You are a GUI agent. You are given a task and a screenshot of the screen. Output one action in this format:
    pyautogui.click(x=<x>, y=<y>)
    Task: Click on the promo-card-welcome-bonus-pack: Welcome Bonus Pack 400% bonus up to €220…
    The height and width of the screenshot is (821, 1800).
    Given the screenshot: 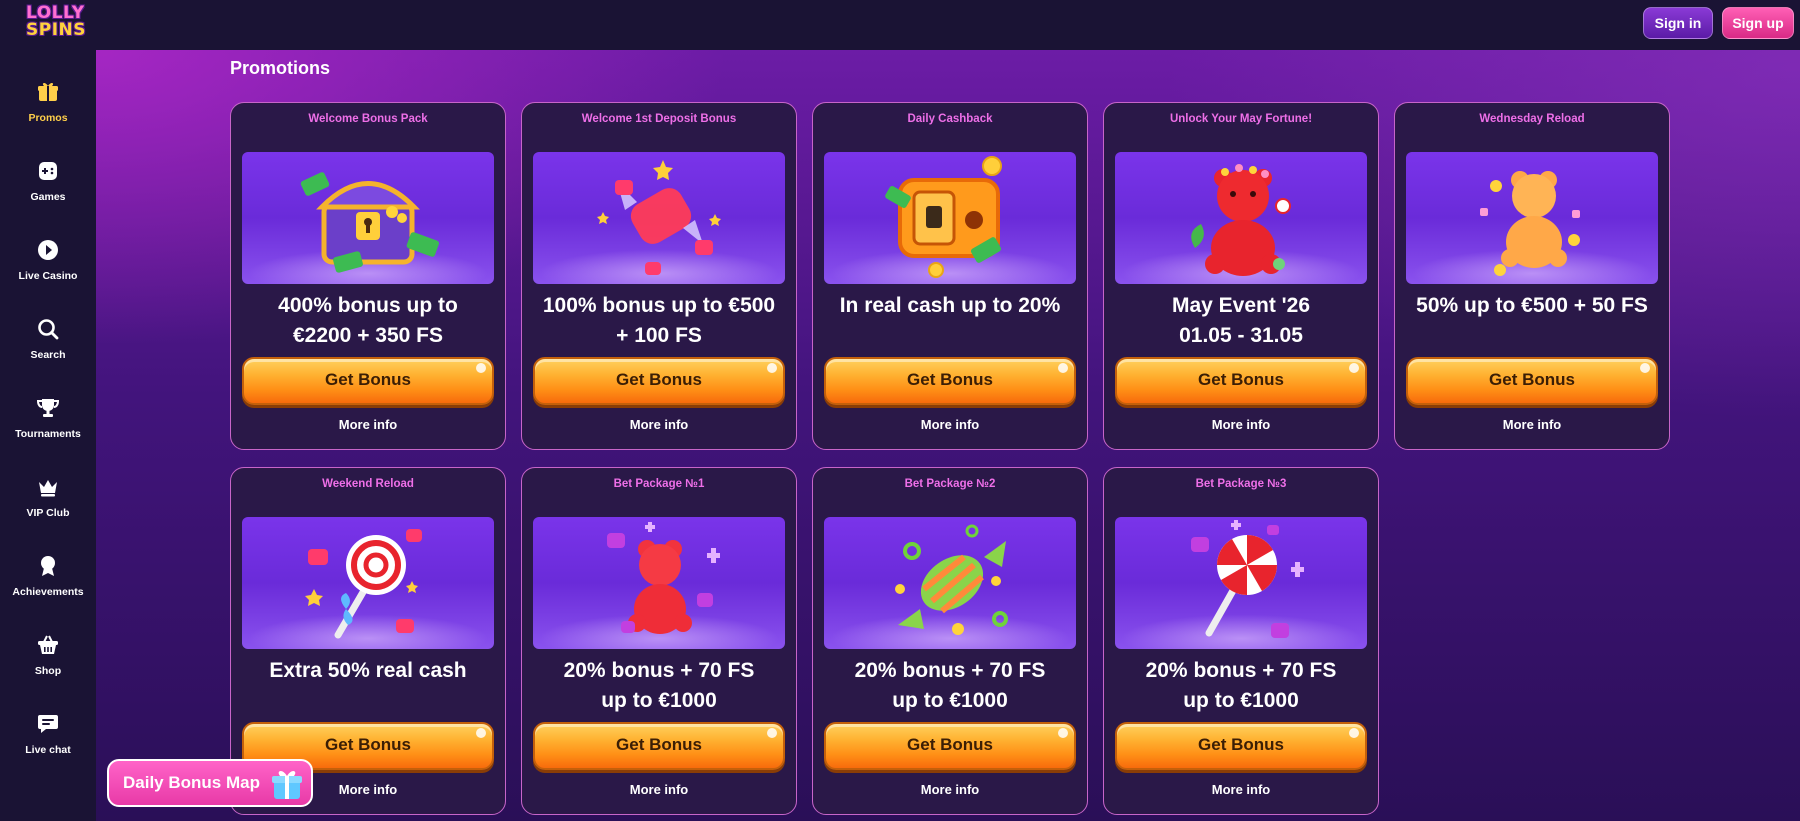 What is the action you would take?
    pyautogui.click(x=368, y=276)
    